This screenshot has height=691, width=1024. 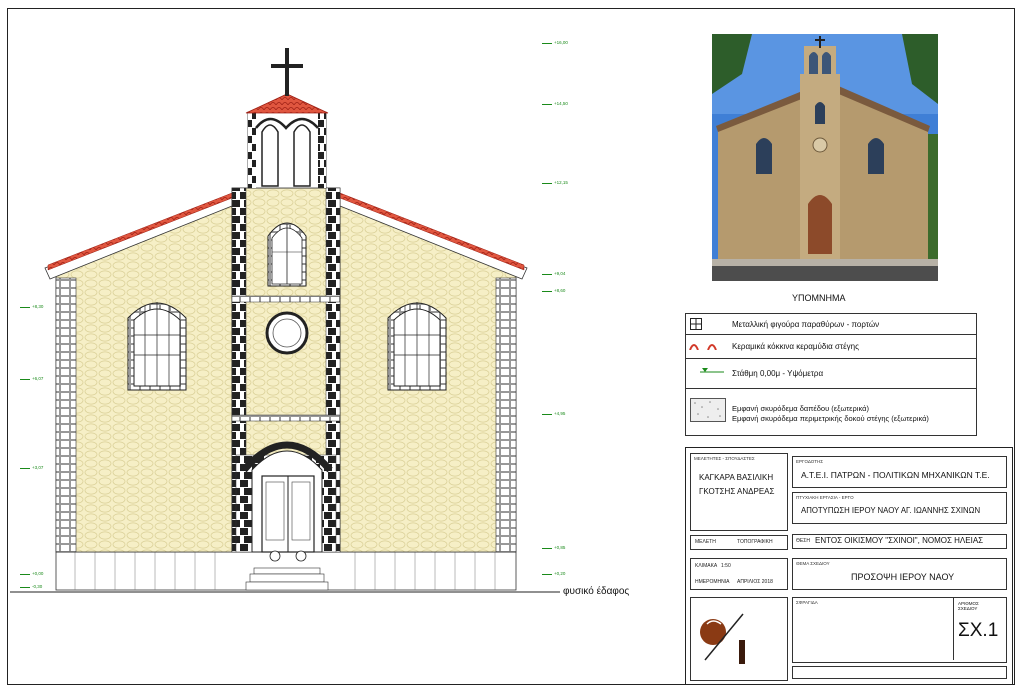 I want to click on level-marker-icon, so click(x=712, y=370).